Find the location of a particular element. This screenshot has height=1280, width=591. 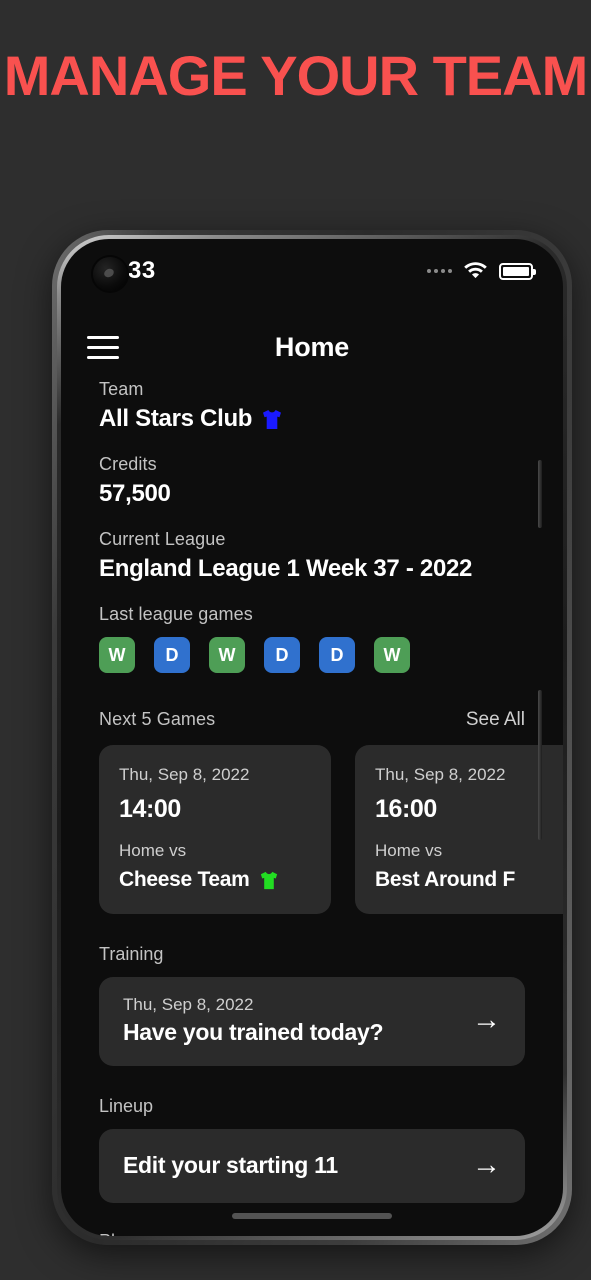

status-bar: 9.33 is located at coordinates (312, 271).